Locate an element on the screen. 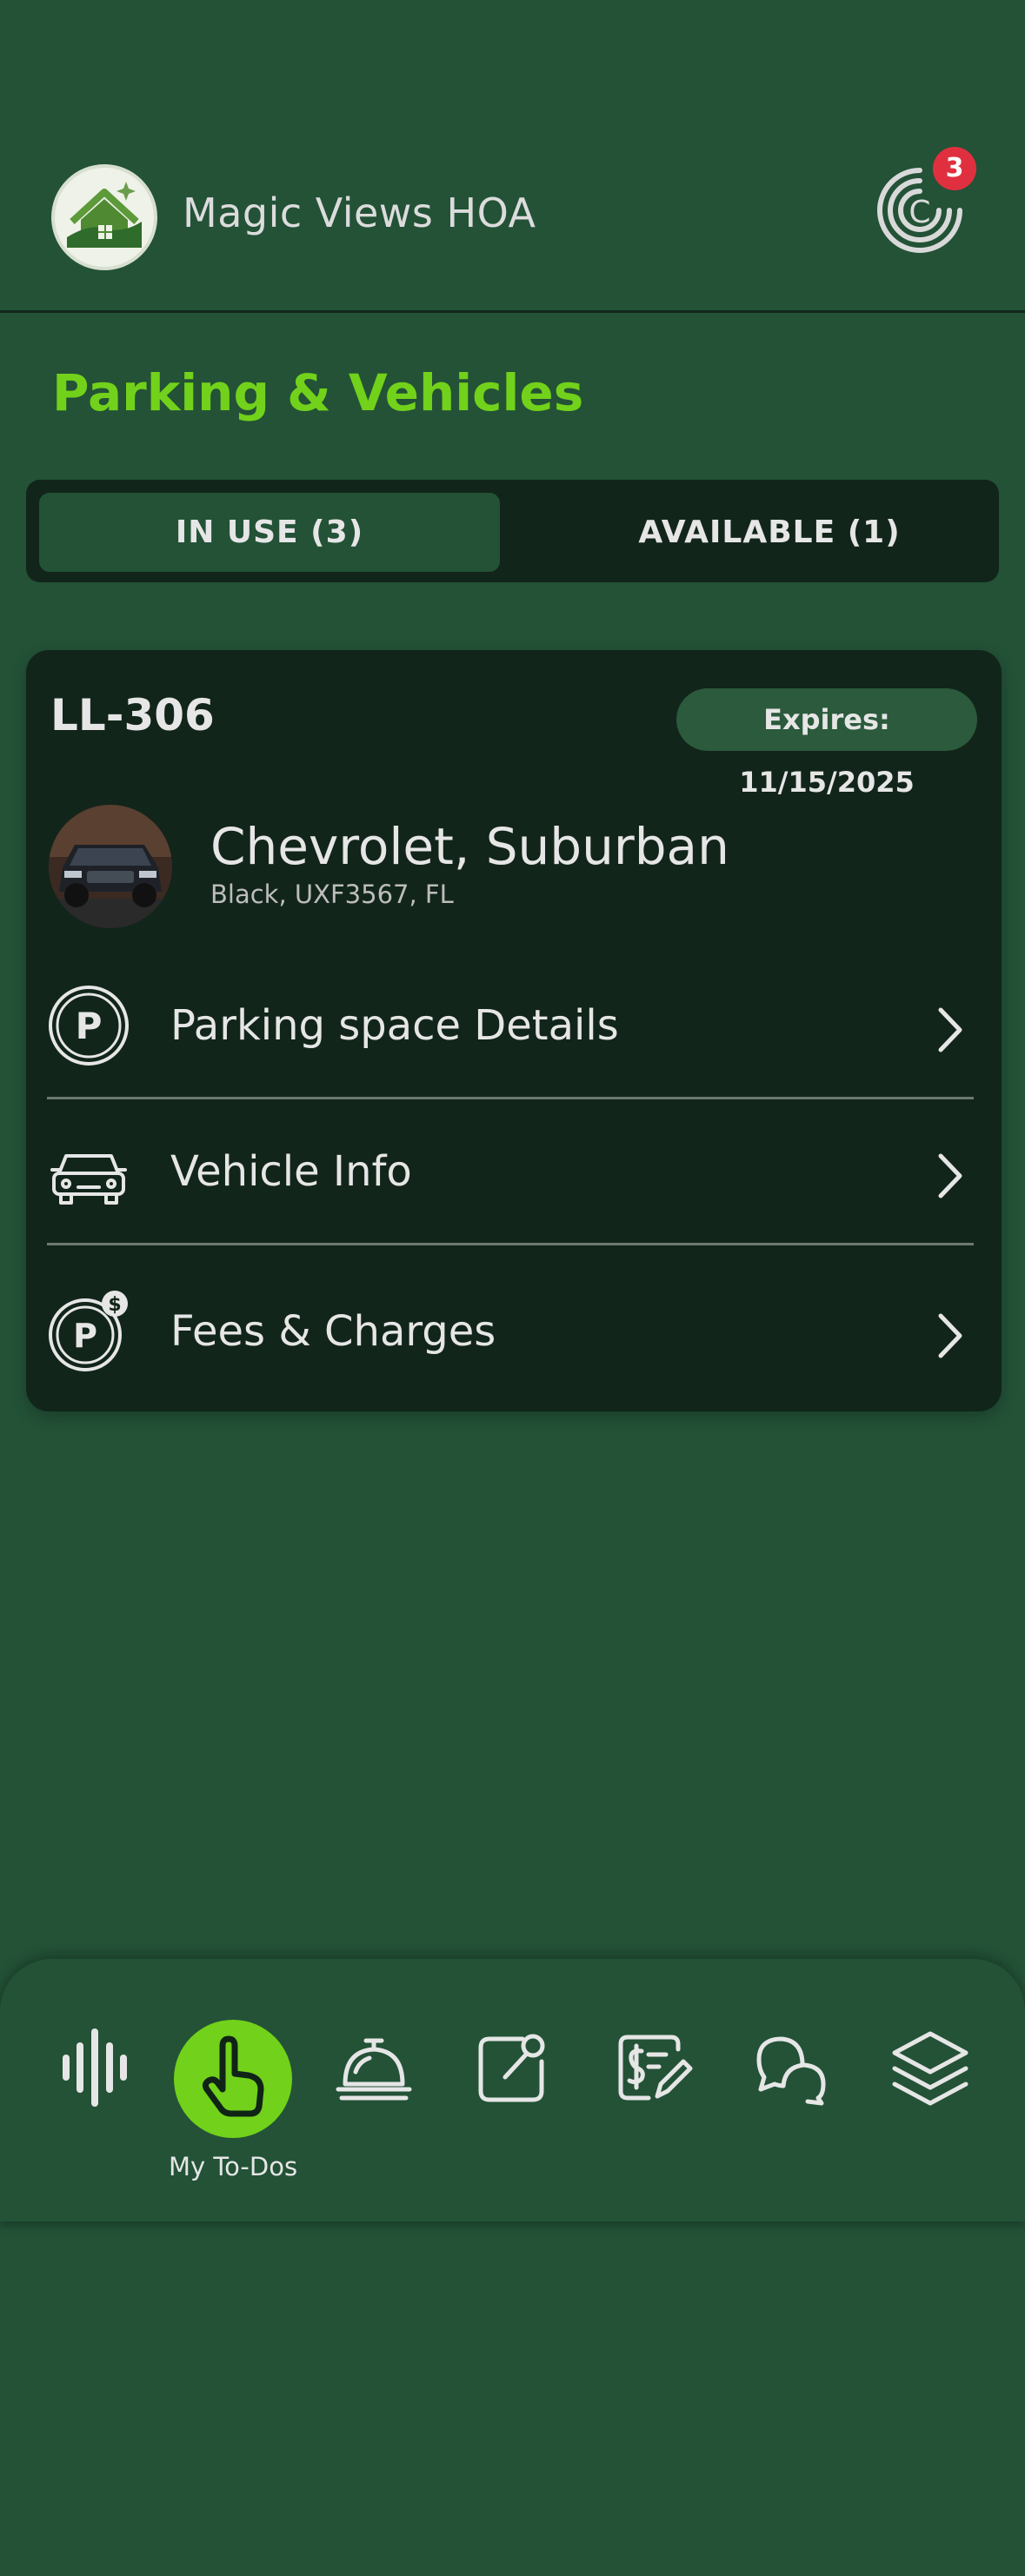 The height and width of the screenshot is (2576, 1025). expires-badge: Expires: 11/15/2025 is located at coordinates (826, 743).